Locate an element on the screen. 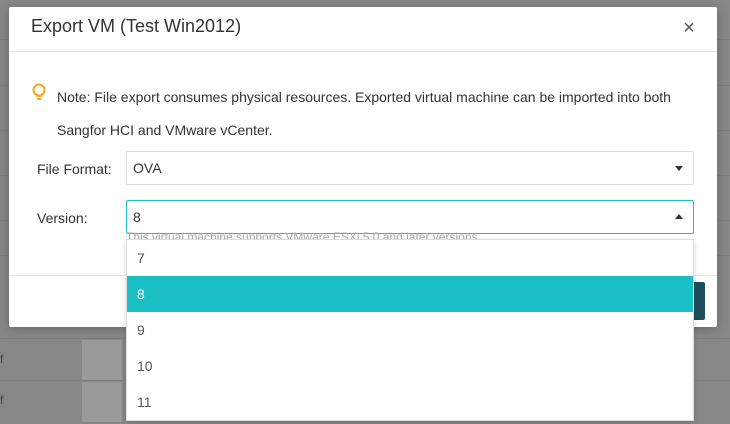 Image resolution: width=730 pixels, height=424 pixels. version-value: 8 is located at coordinates (137, 217).